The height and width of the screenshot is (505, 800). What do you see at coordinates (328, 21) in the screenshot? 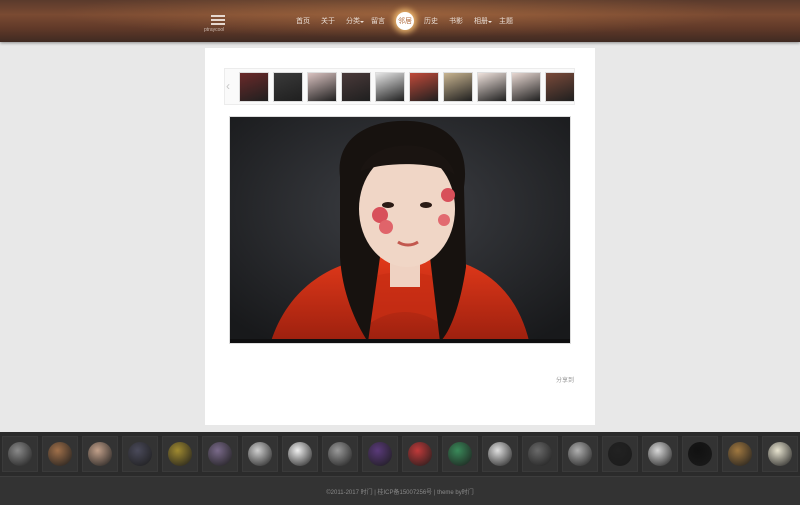
I see `nav-item-2: 关于` at bounding box center [328, 21].